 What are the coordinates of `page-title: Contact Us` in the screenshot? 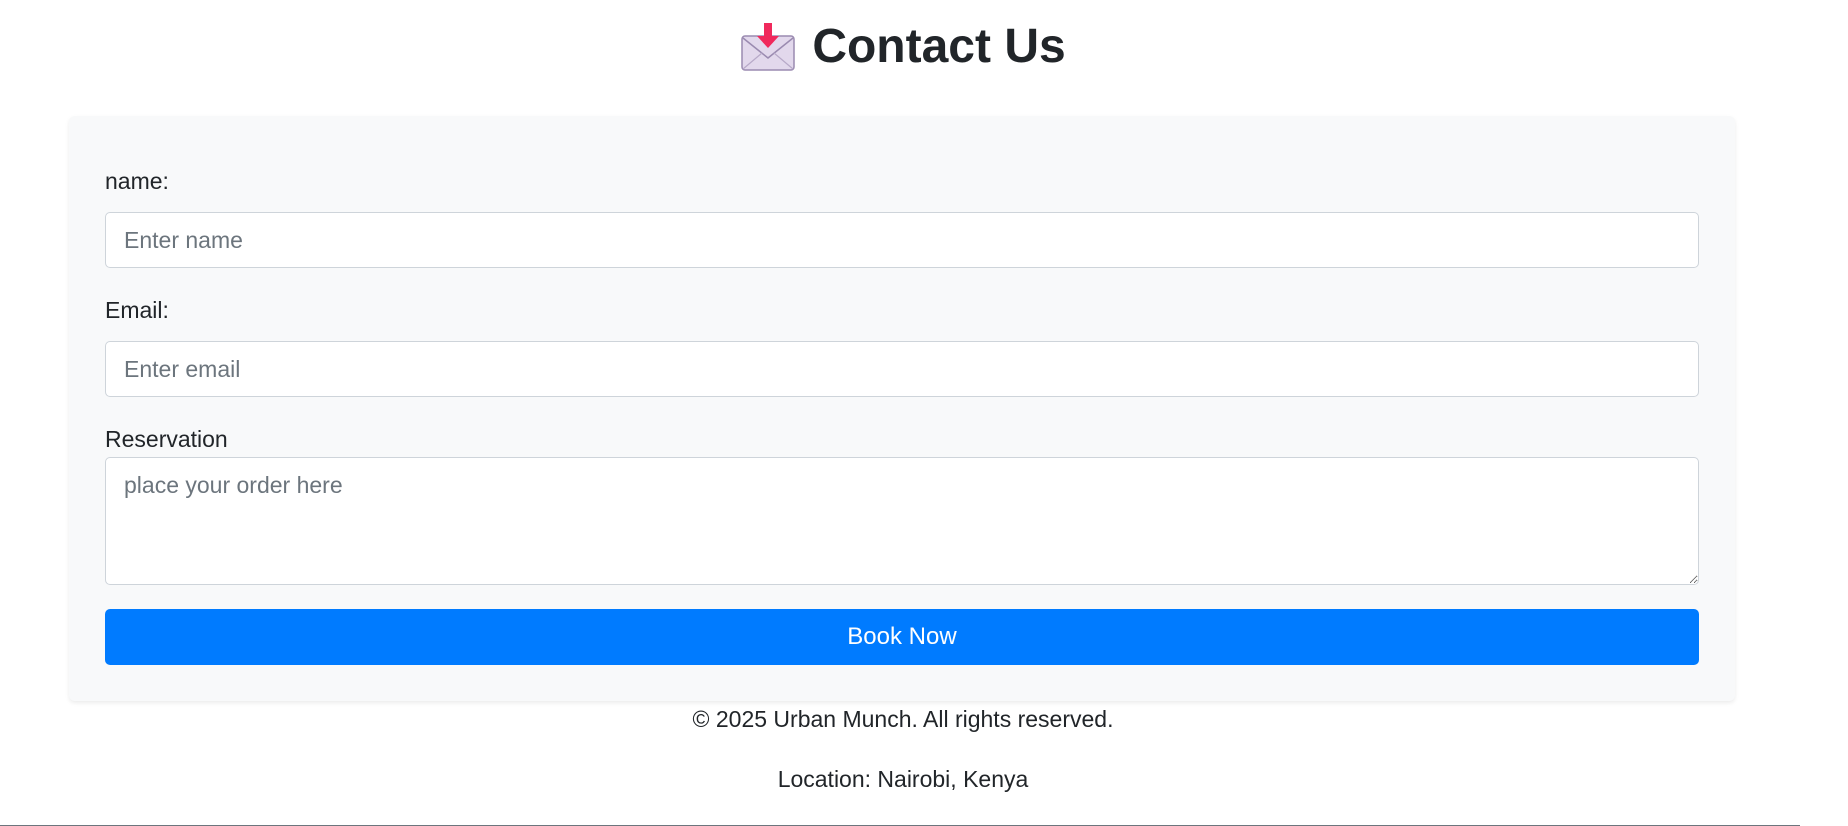 It's located at (939, 46).